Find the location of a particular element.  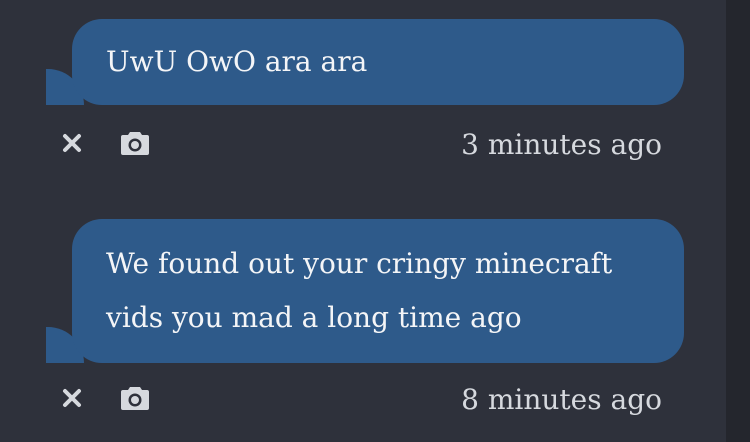

message-actions: 3 minutes ago is located at coordinates (363, 145).